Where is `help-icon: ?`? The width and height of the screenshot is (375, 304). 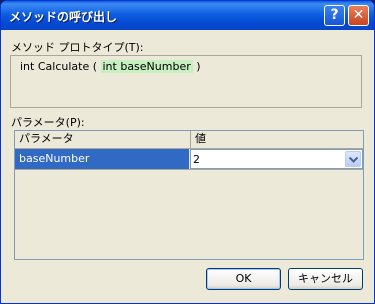
help-icon: ? is located at coordinates (334, 15).